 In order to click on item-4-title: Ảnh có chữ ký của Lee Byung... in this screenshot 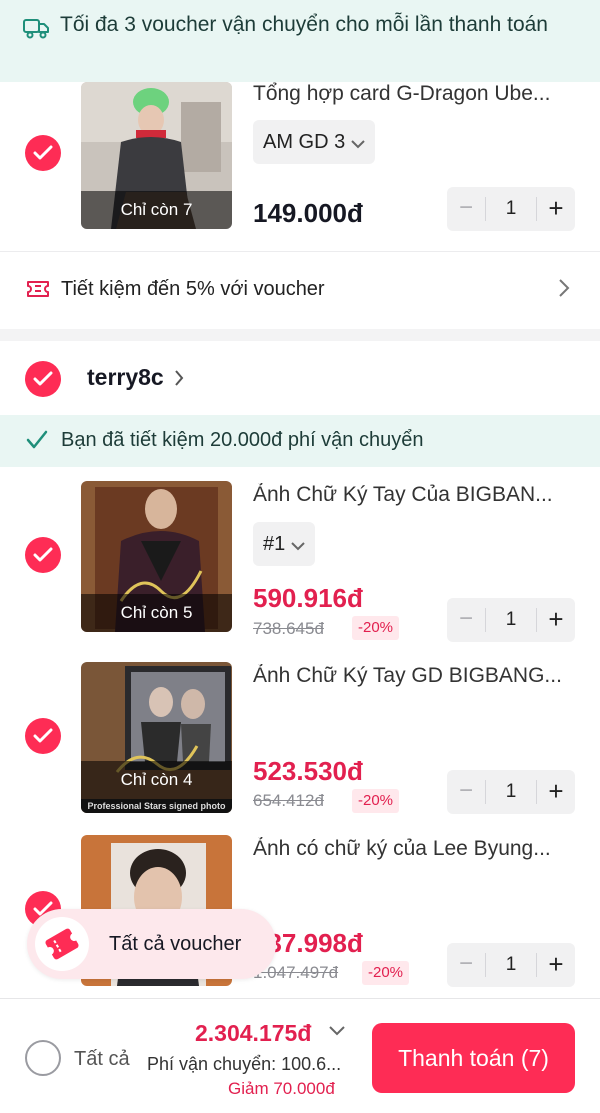, I will do `click(418, 849)`.